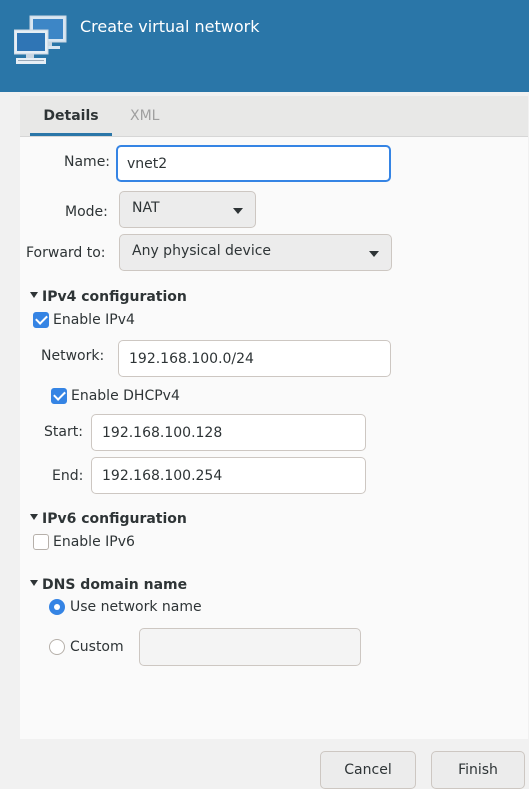 The width and height of the screenshot is (529, 789). I want to click on mode-dropdown: NAT, so click(187, 209).